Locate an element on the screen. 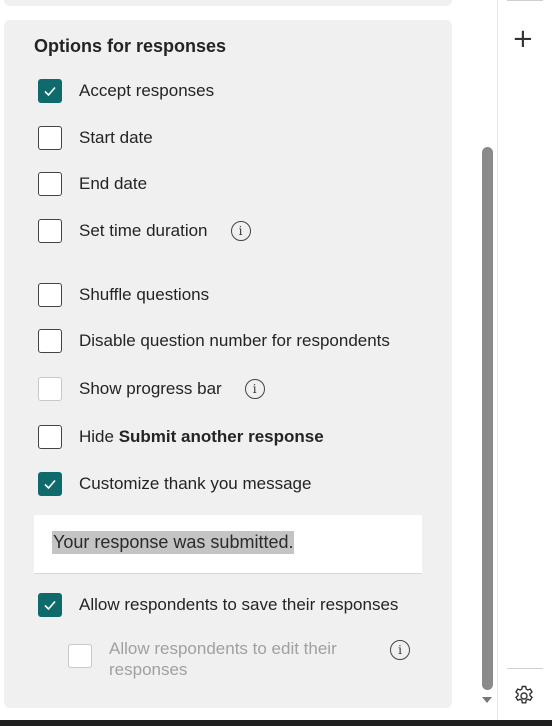 The image size is (552, 726). option-disable-question-number: Disable question number for respondents is located at coordinates (214, 341).